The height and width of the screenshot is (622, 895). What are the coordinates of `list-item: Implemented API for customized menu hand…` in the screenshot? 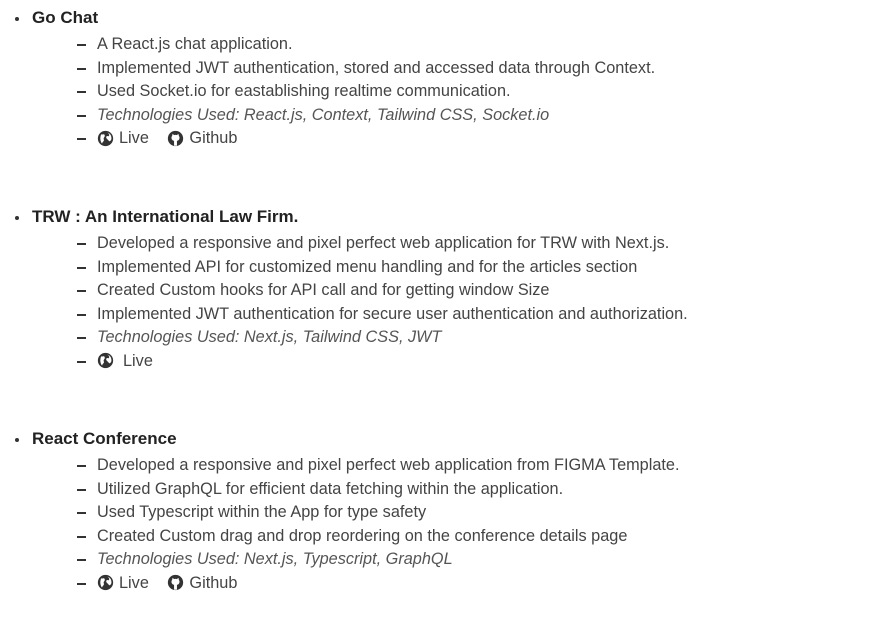 It's located at (447, 268).